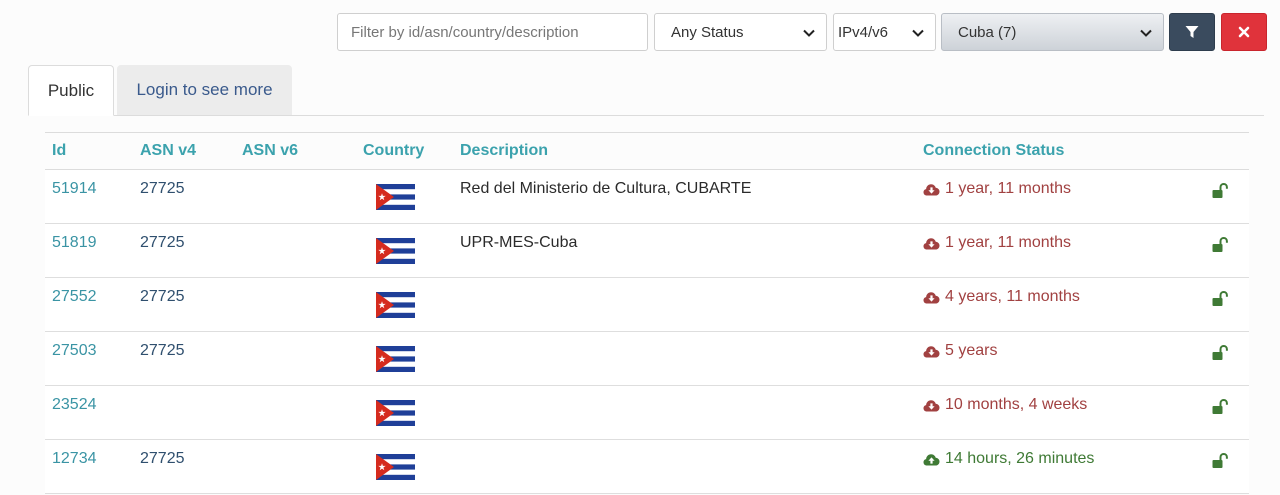 Image resolution: width=1280 pixels, height=495 pixels. I want to click on row-description: Red del Ministerio de Cultura, CUBARTE, so click(606, 188).